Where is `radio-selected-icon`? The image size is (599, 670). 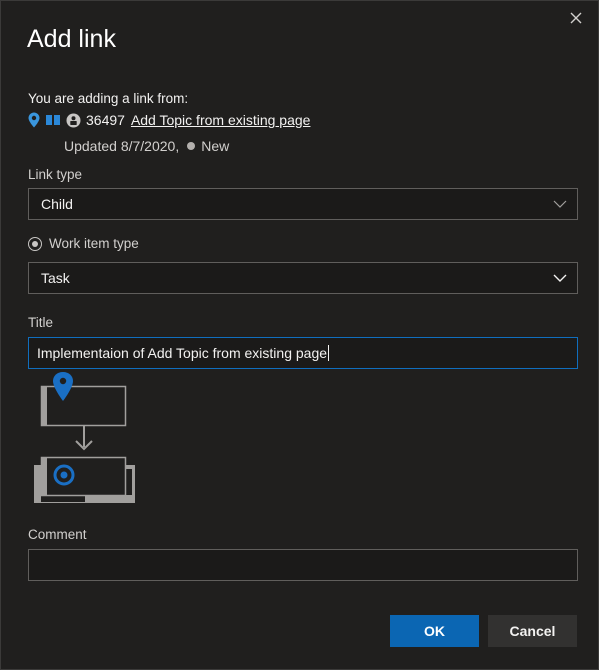
radio-selected-icon is located at coordinates (35, 243).